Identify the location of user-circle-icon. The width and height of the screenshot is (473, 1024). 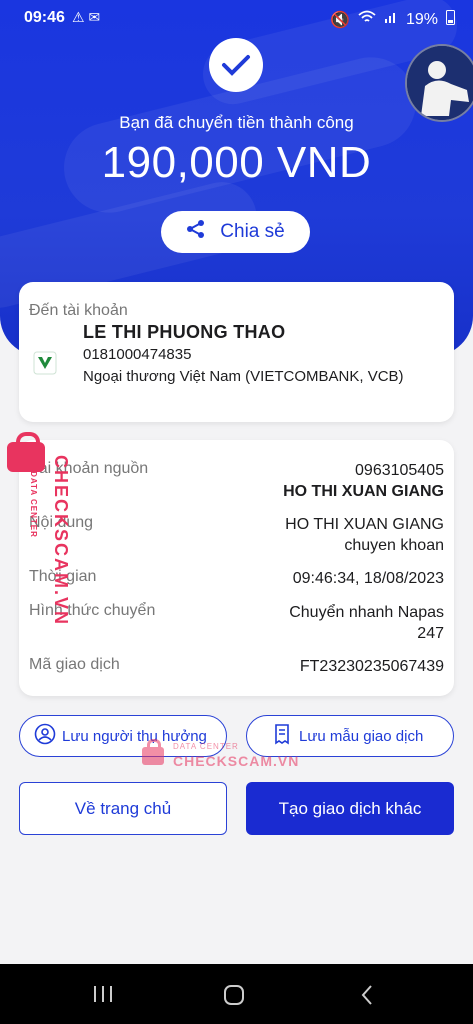
(45, 736).